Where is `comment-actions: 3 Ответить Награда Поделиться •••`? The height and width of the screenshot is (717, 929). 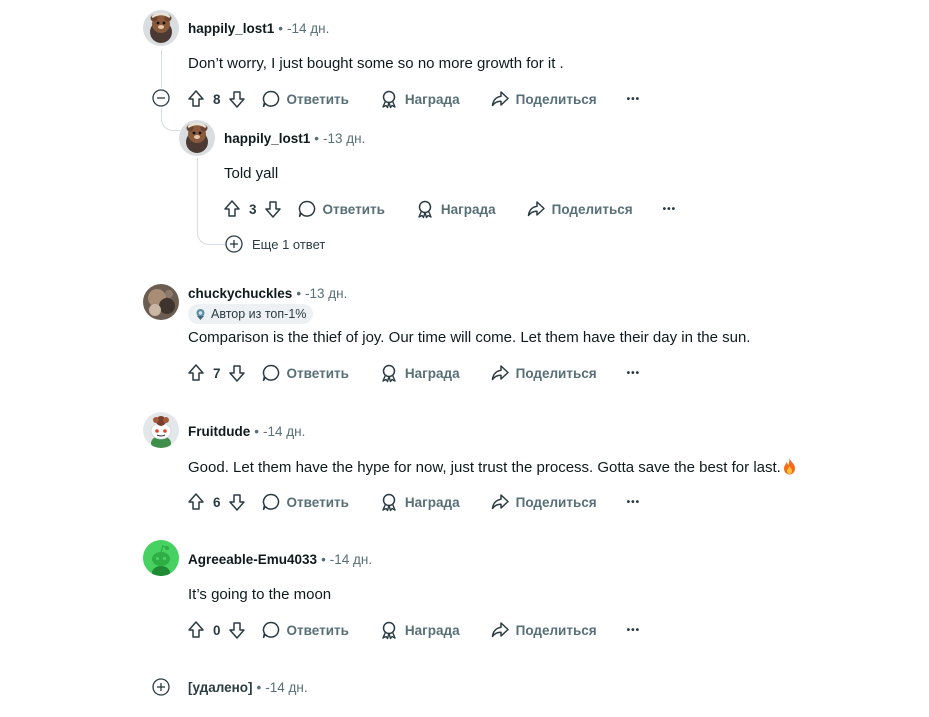 comment-actions: 3 Ответить Награда Поделиться ••• is located at coordinates (449, 209).